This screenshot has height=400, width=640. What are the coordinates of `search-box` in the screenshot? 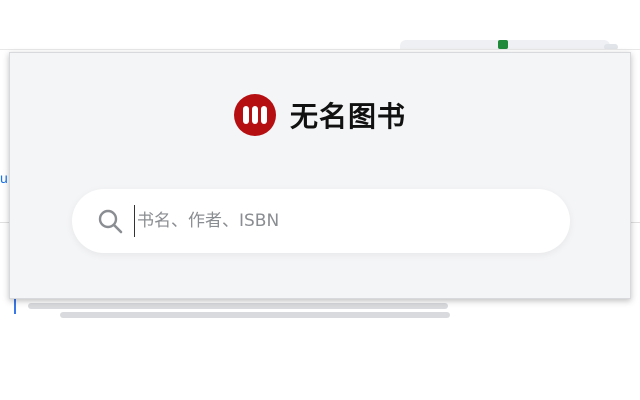 It's located at (321, 221).